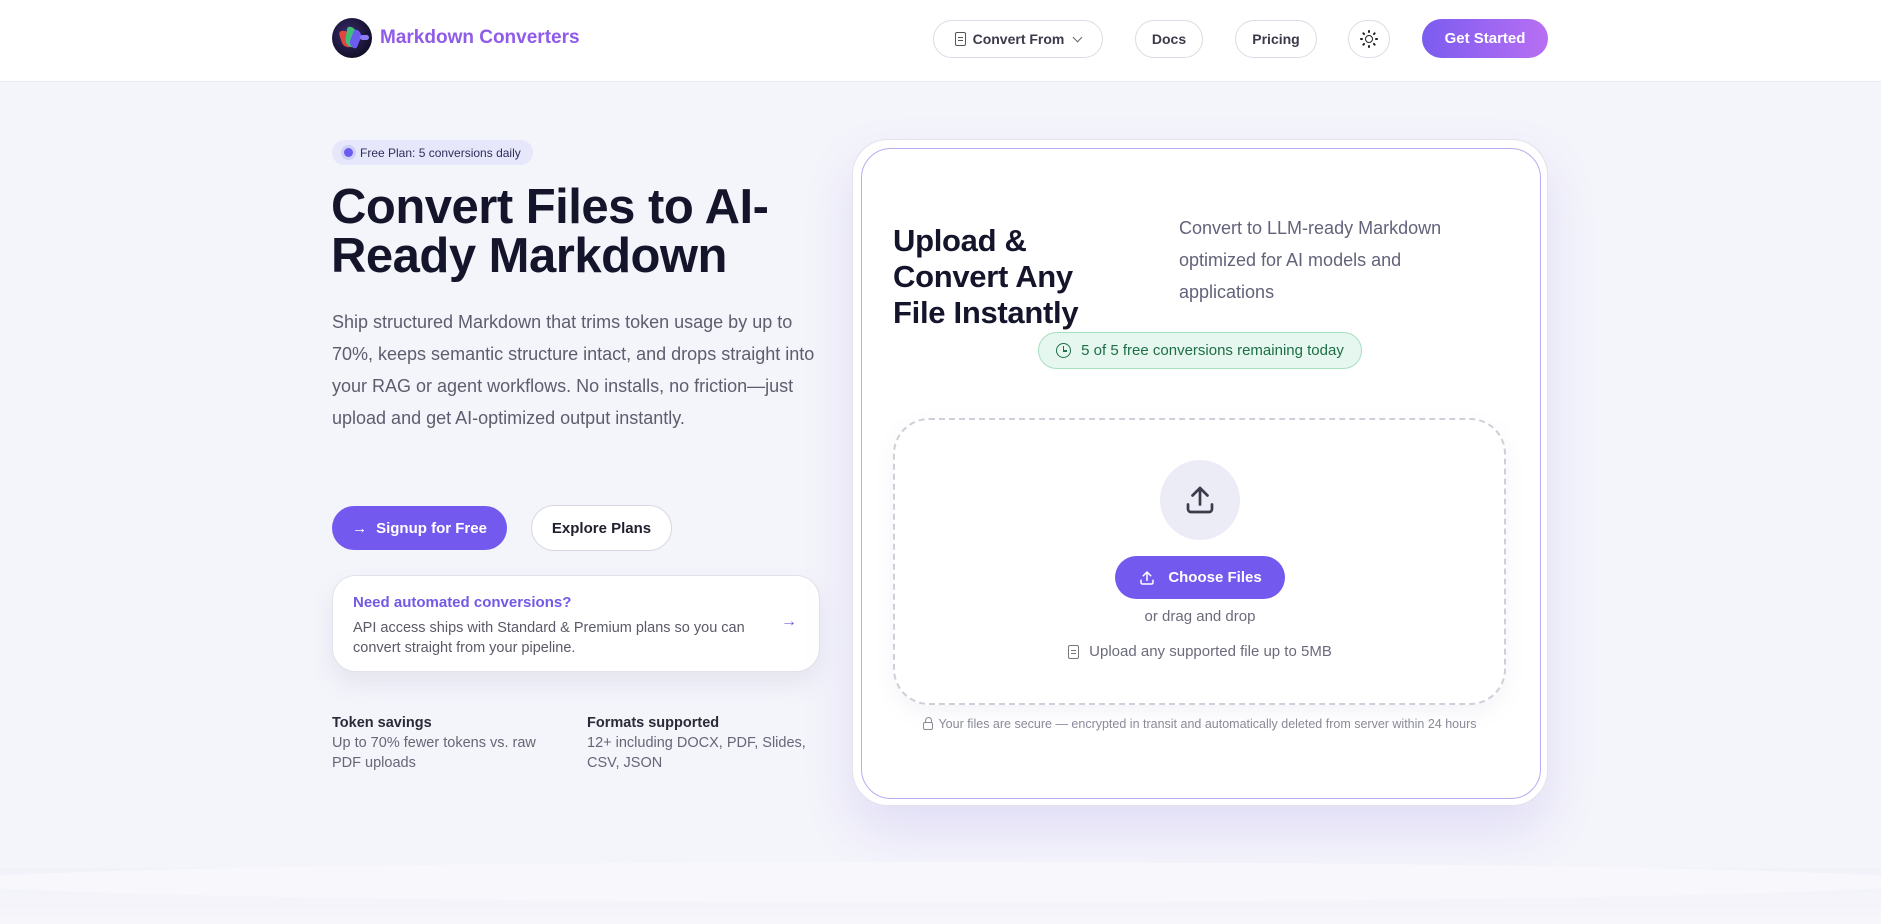 This screenshot has width=1881, height=924. What do you see at coordinates (940, 893) in the screenshot?
I see `section-divider` at bounding box center [940, 893].